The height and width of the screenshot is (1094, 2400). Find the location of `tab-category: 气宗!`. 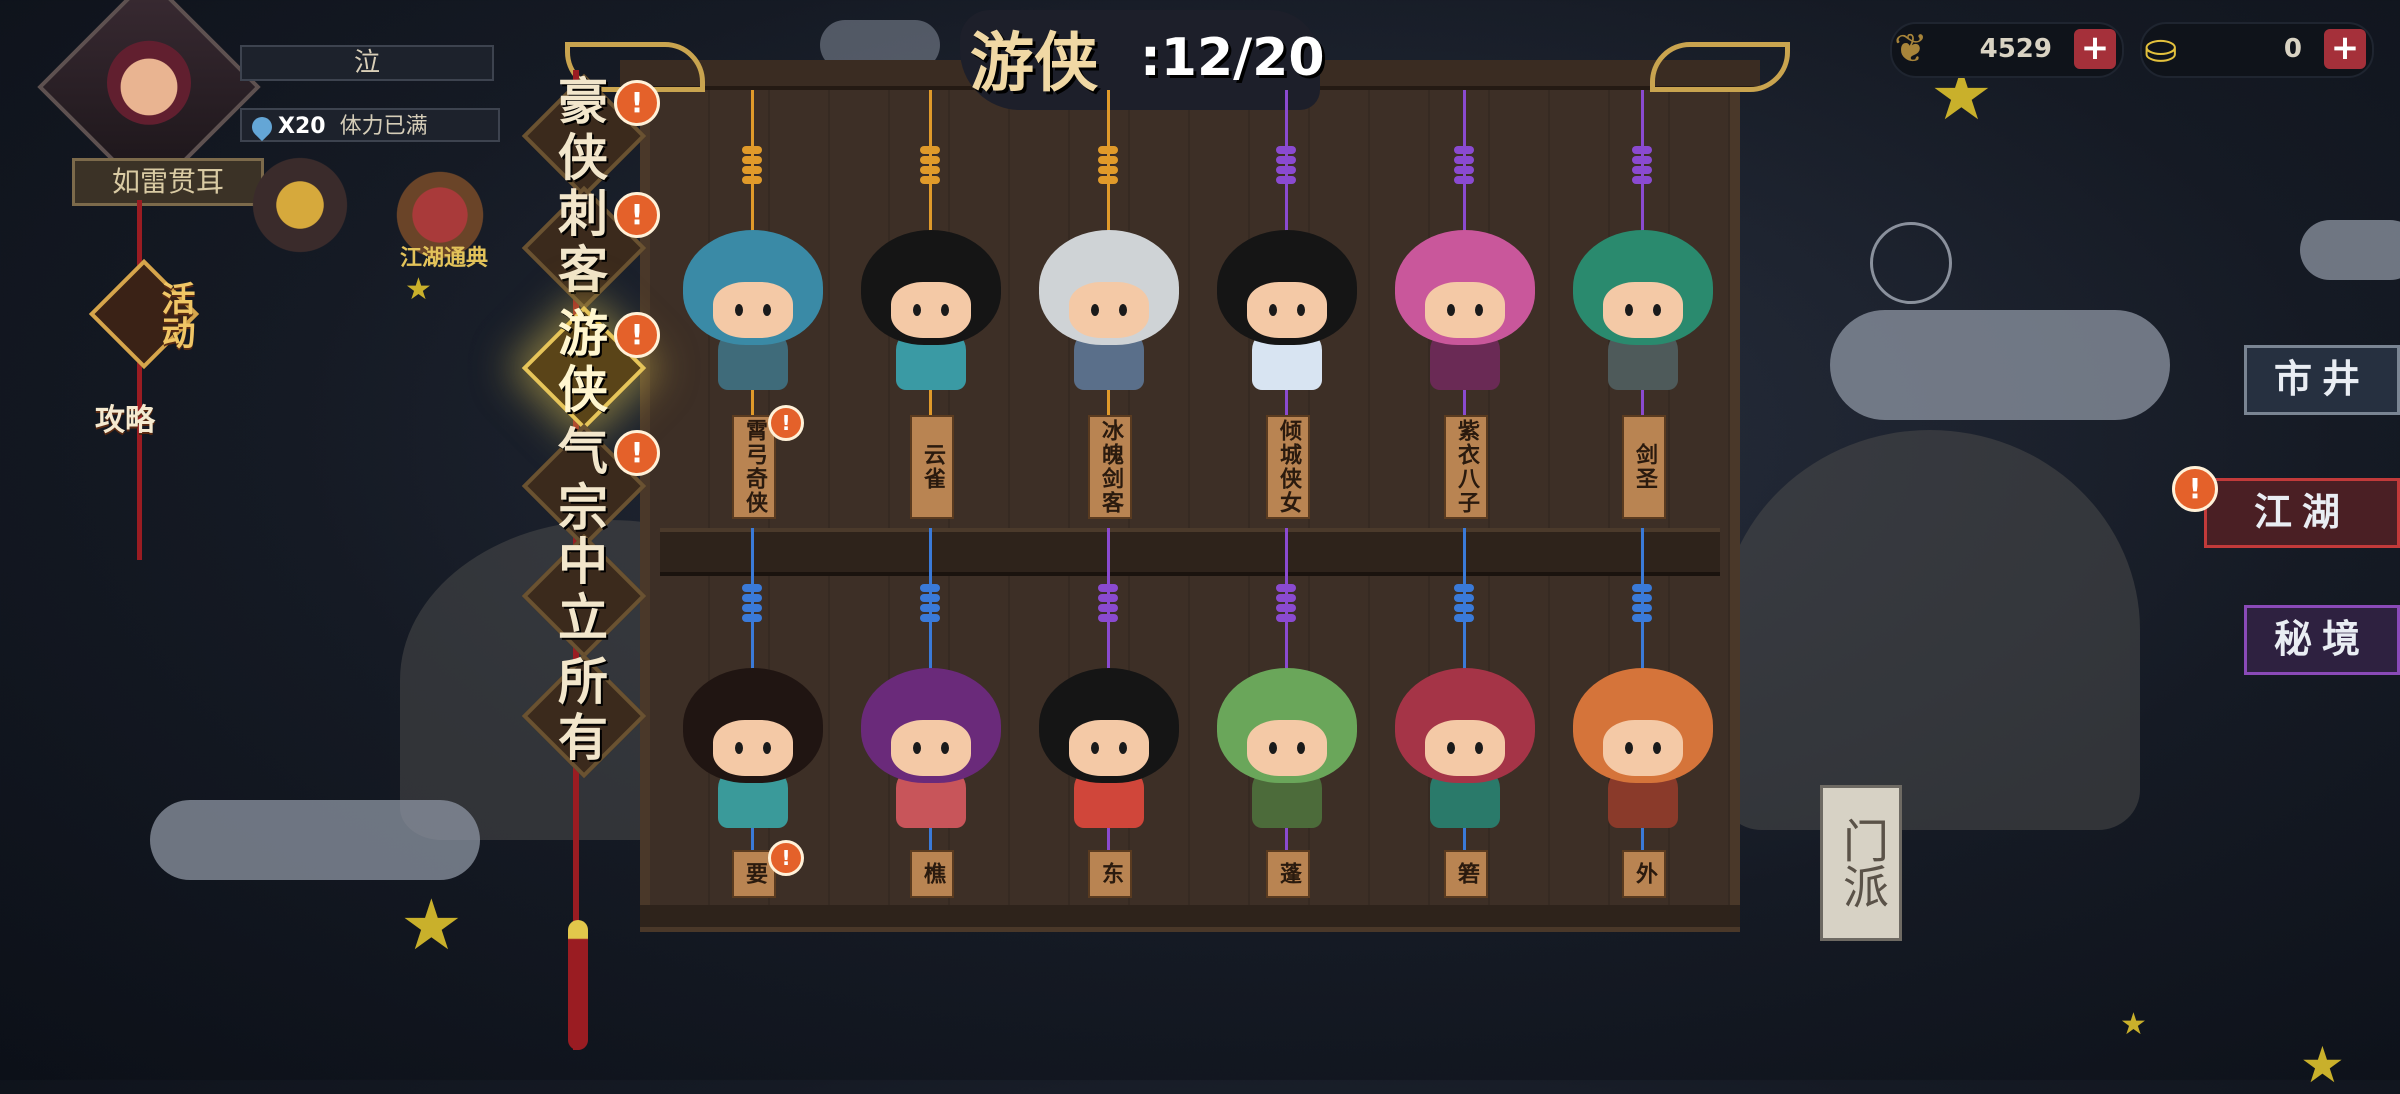

tab-category: 气宗! is located at coordinates (589, 484).